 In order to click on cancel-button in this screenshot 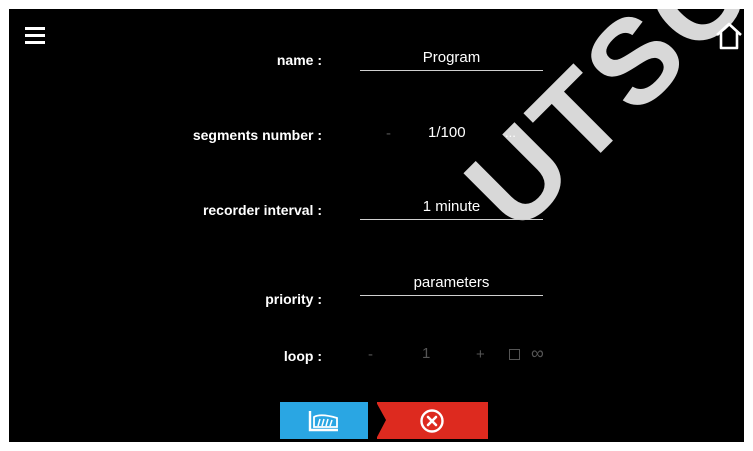, I will do `click(432, 420)`.